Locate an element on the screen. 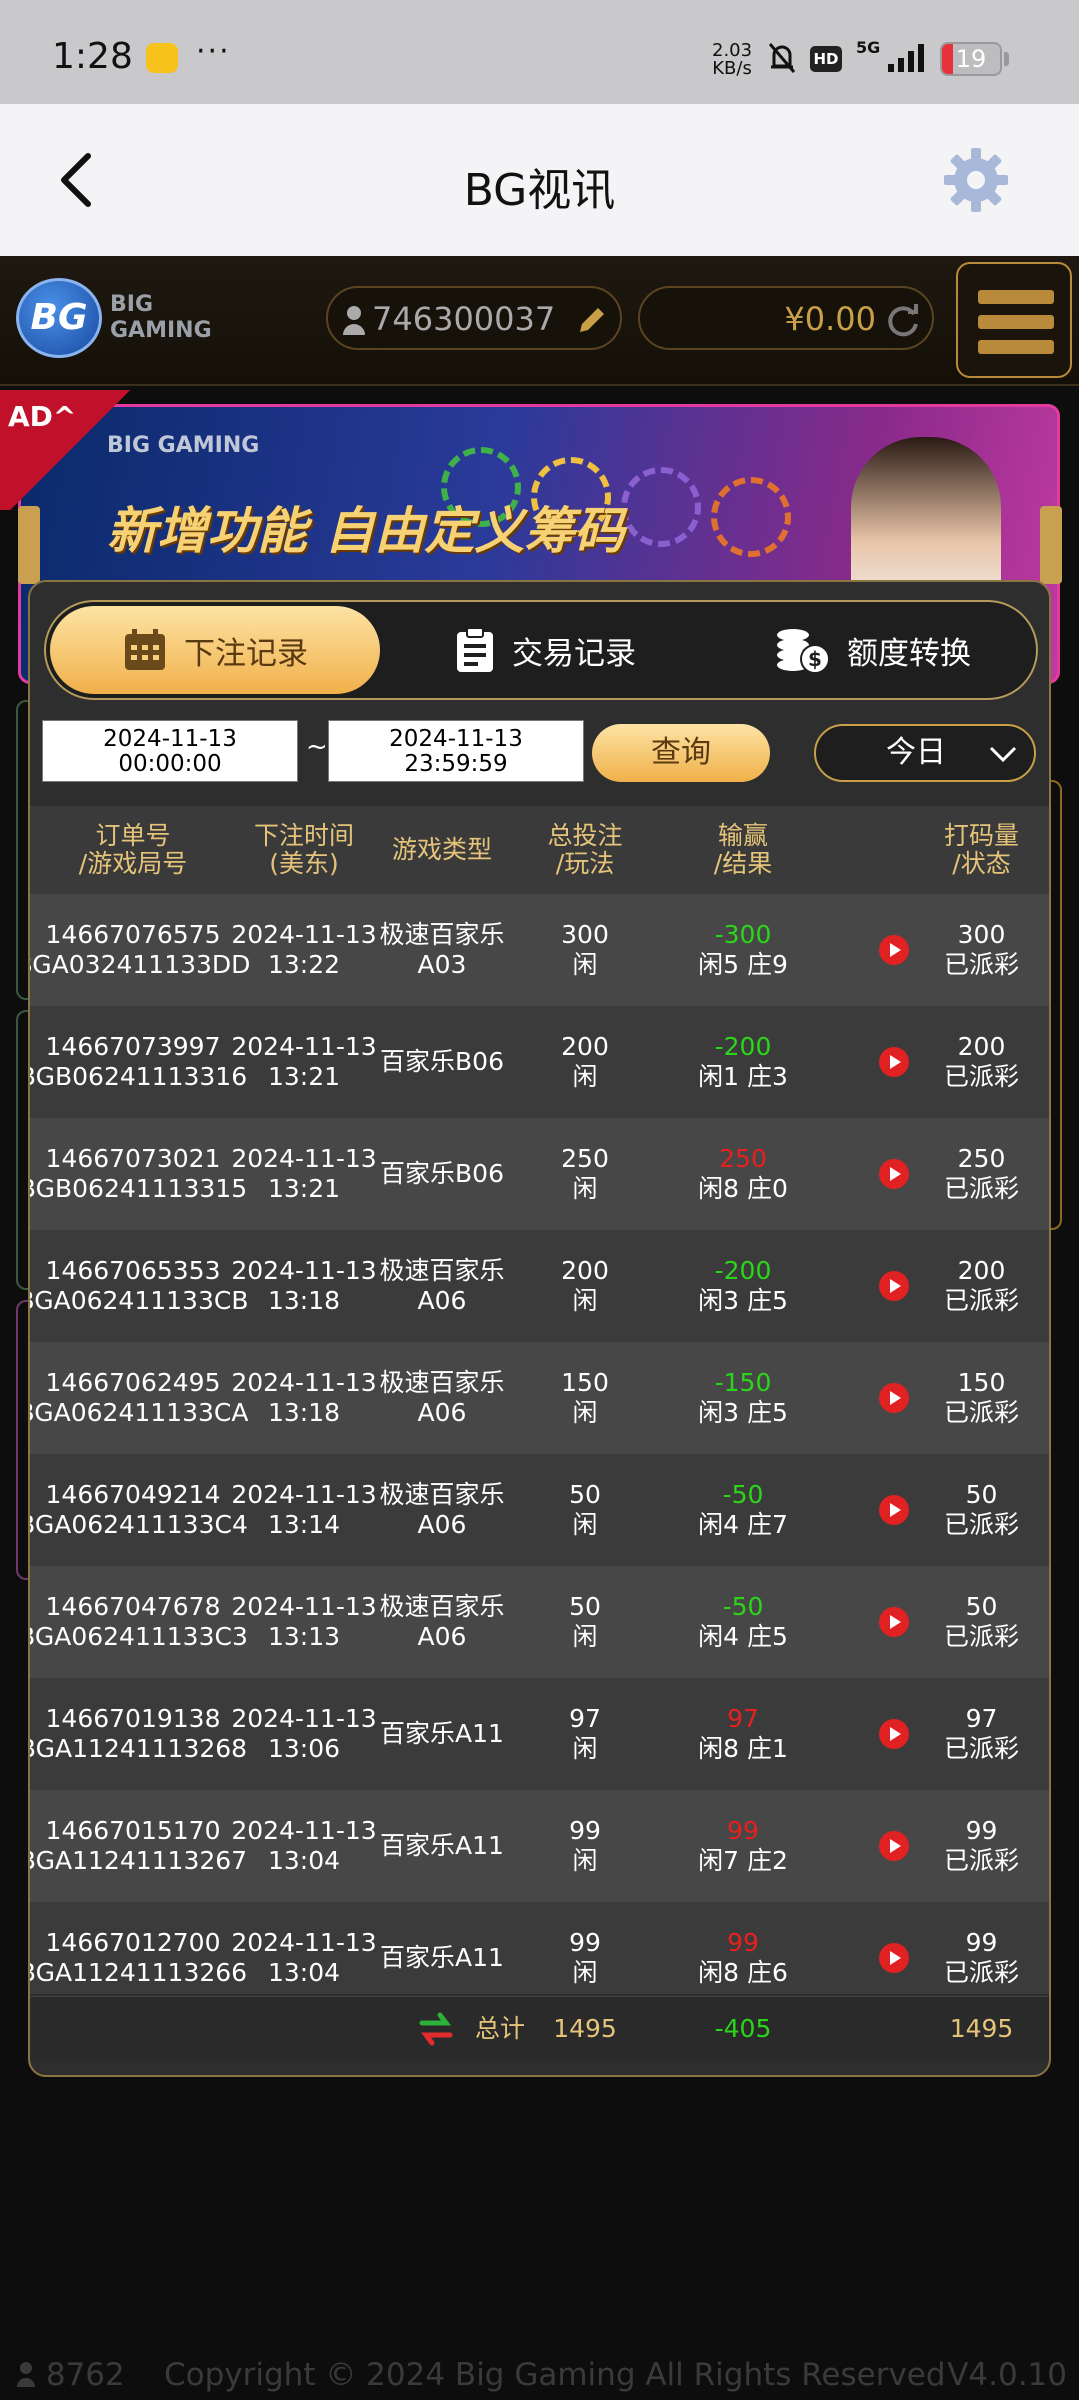 This screenshot has height=2400, width=1079. bet-time-cell: 2024-11-13 13:06 is located at coordinates (303, 1734).